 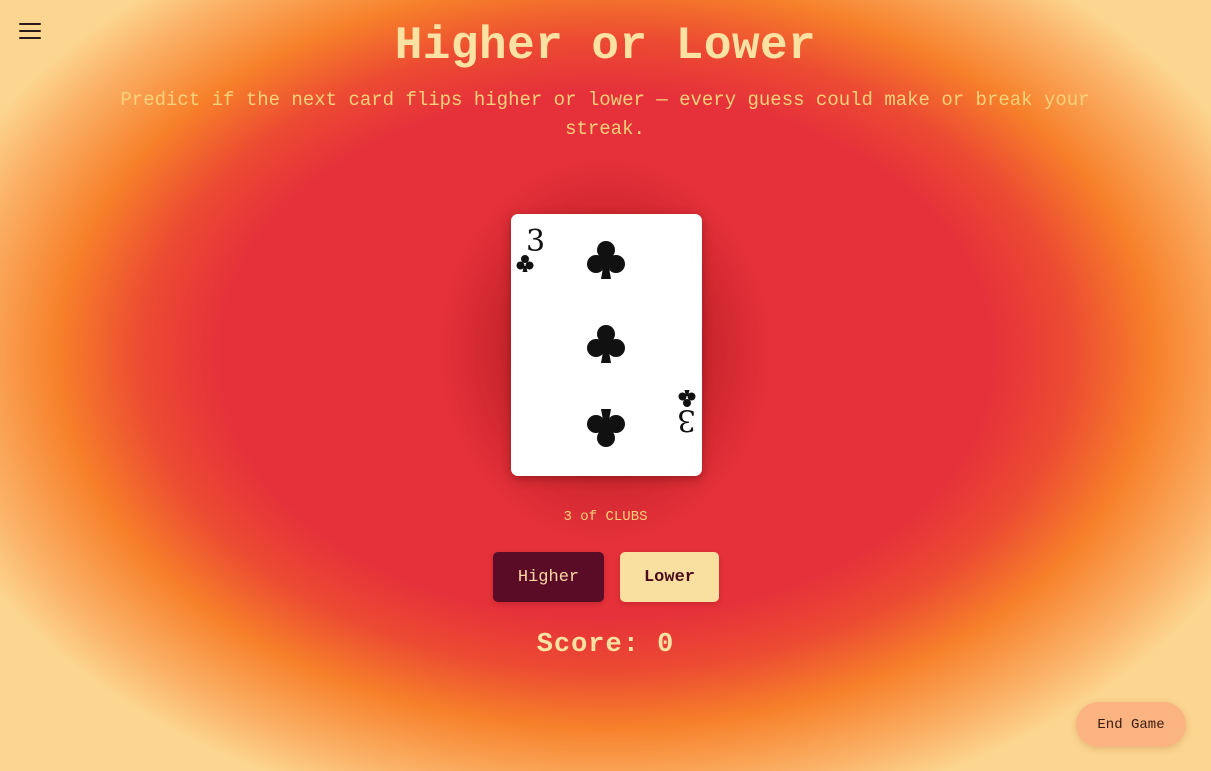 I want to click on card-face: 3 3, so click(x=606, y=335).